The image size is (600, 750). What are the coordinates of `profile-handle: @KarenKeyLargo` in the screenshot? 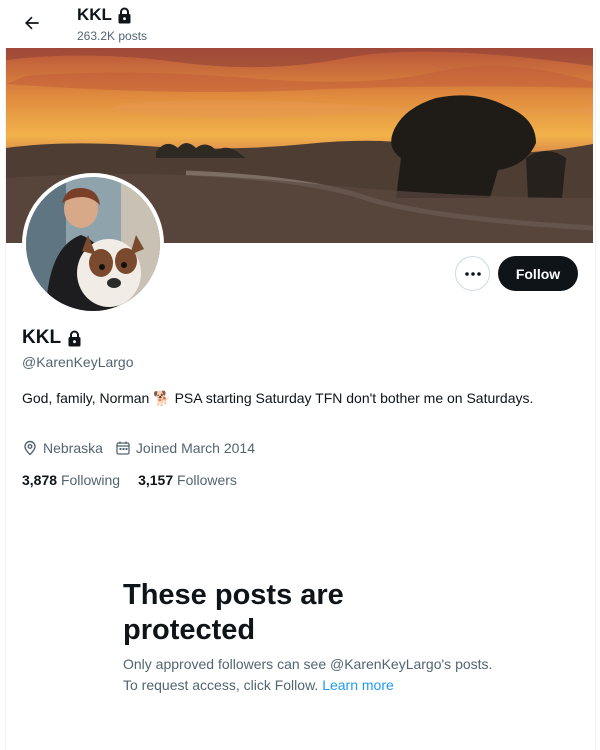 It's located at (78, 362).